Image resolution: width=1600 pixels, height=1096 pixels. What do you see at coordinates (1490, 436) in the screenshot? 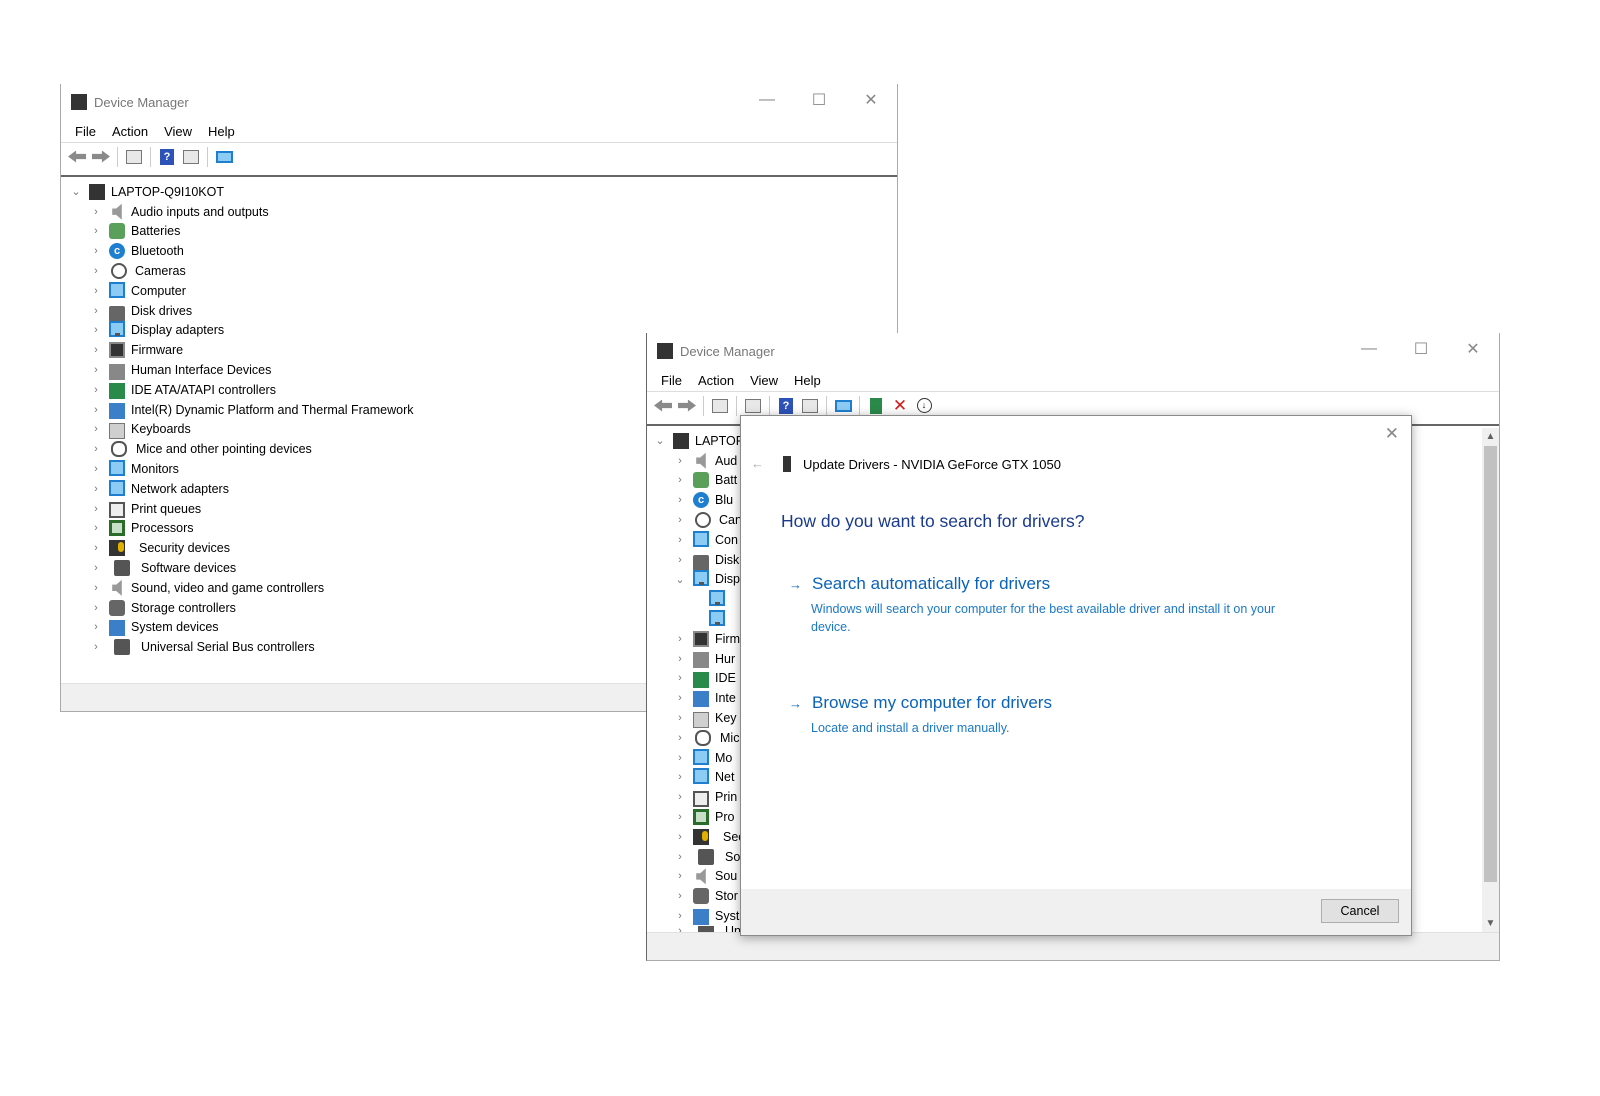
I see `scroll-up-icon: ▲` at bounding box center [1490, 436].